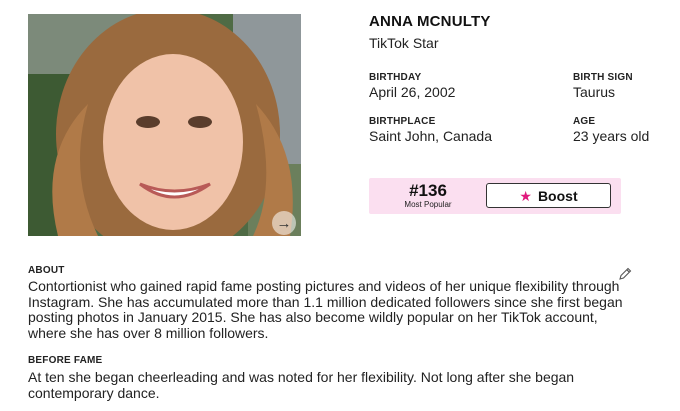 This screenshot has width=680, height=411. I want to click on boost-label: Boost, so click(557, 195).